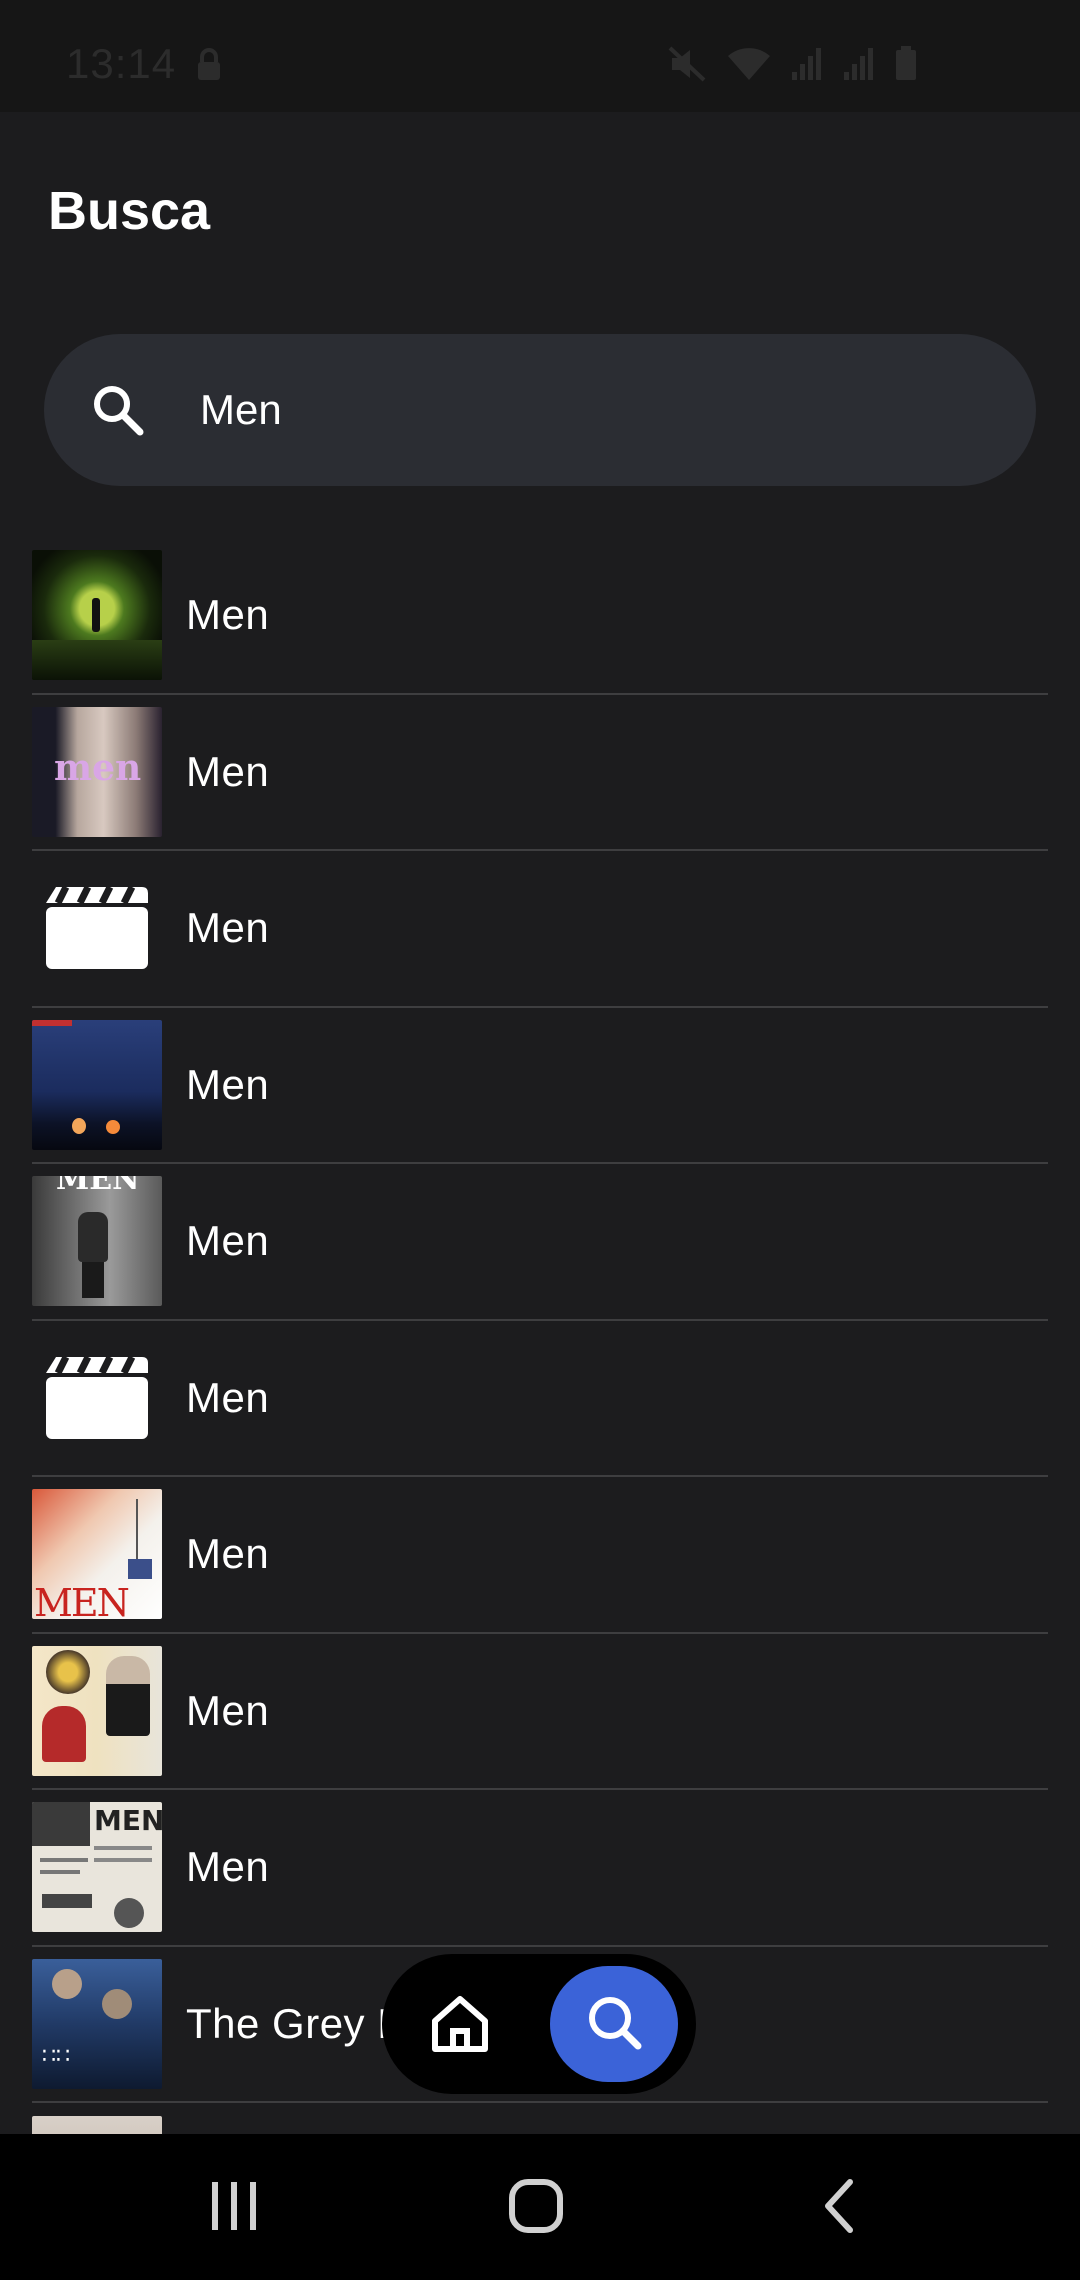 The image size is (1080, 2280). What do you see at coordinates (840, 2206) in the screenshot?
I see `back-icon` at bounding box center [840, 2206].